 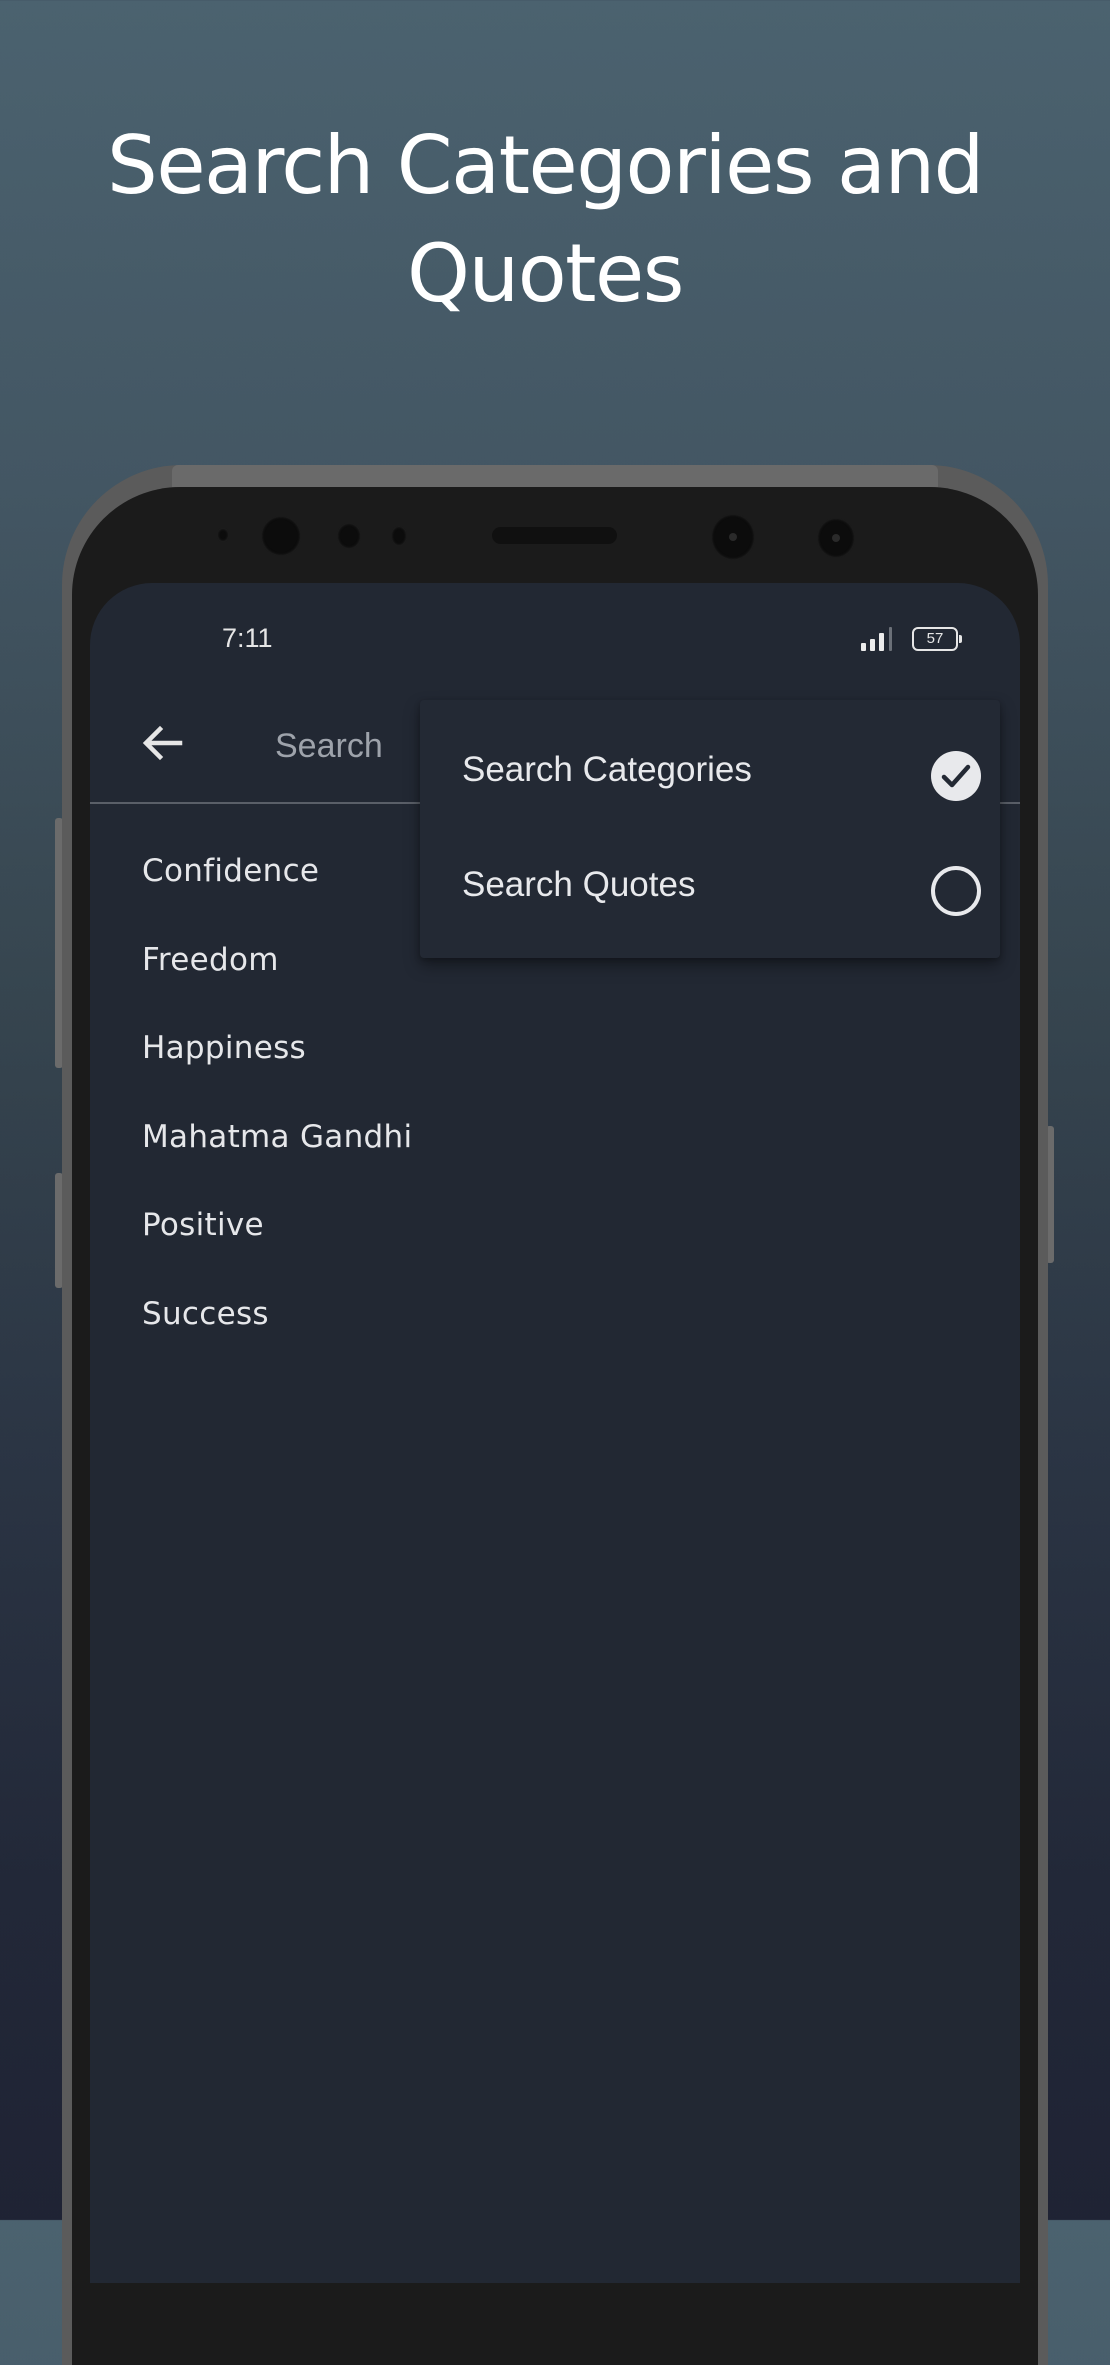 I want to click on sensor-dot-icon, so click(x=399, y=536).